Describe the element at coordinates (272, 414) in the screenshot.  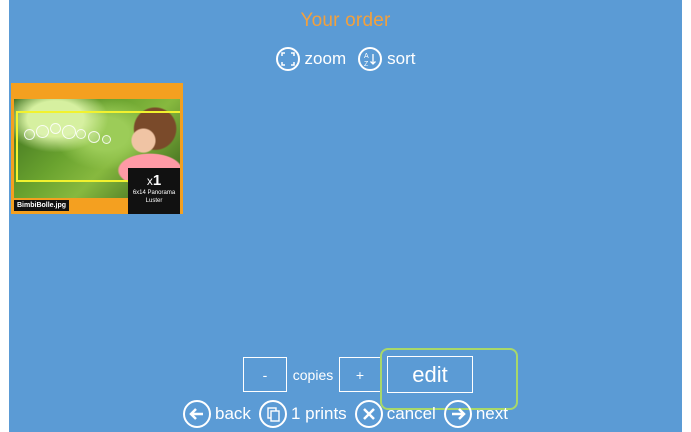
I see `prints-icon` at that location.